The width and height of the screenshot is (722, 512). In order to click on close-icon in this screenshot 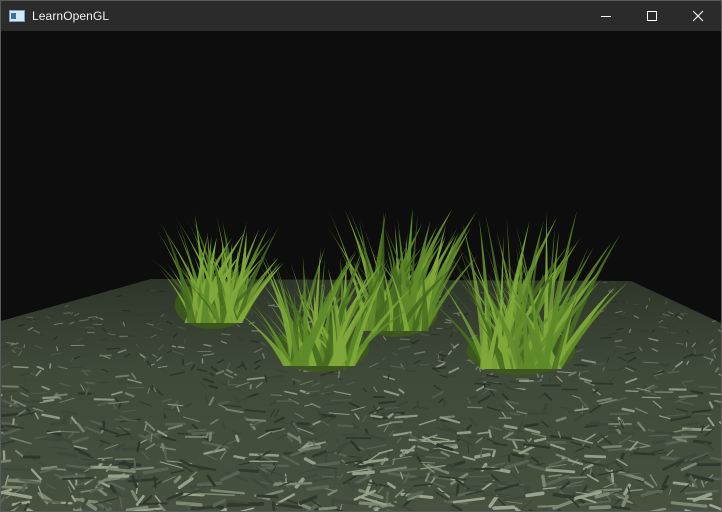, I will do `click(698, 16)`.